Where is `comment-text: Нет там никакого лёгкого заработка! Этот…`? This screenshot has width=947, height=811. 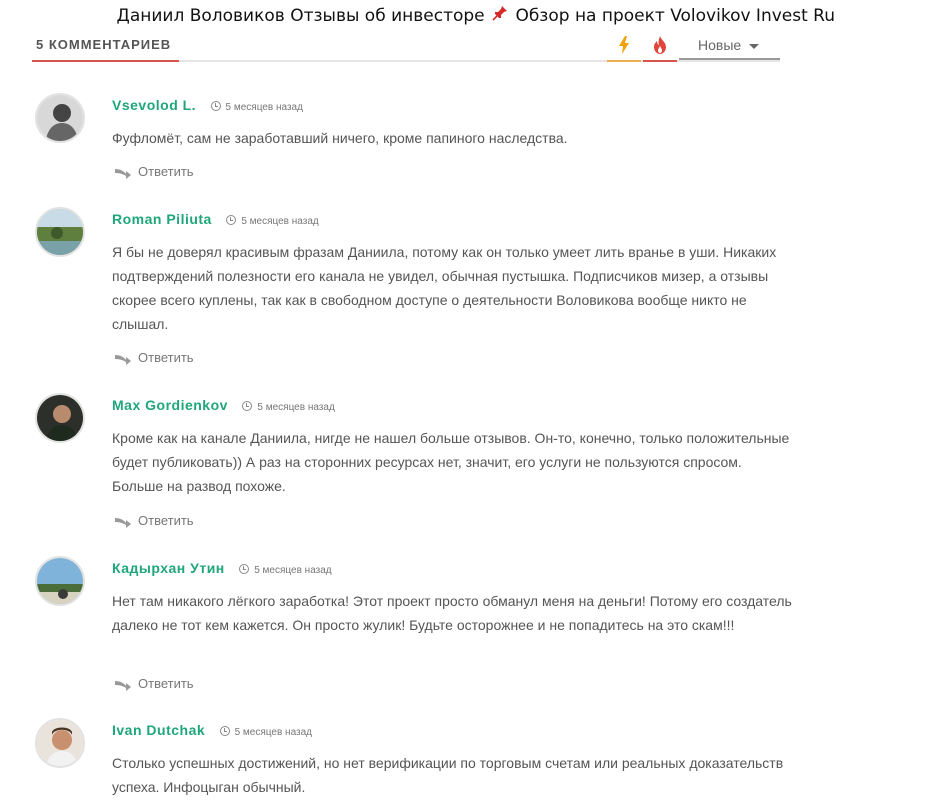 comment-text: Нет там никакого лёгкого заработка! Этот… is located at coordinates (452, 613).